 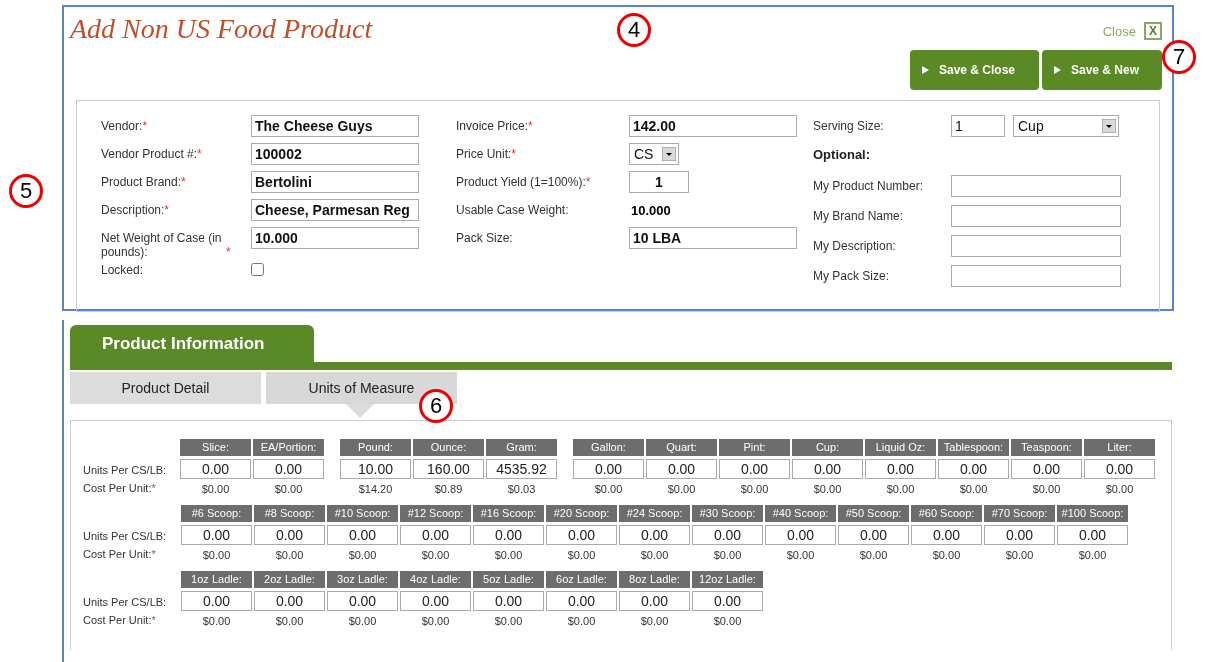 I want to click on units-field: 4535.92, so click(x=521, y=469).